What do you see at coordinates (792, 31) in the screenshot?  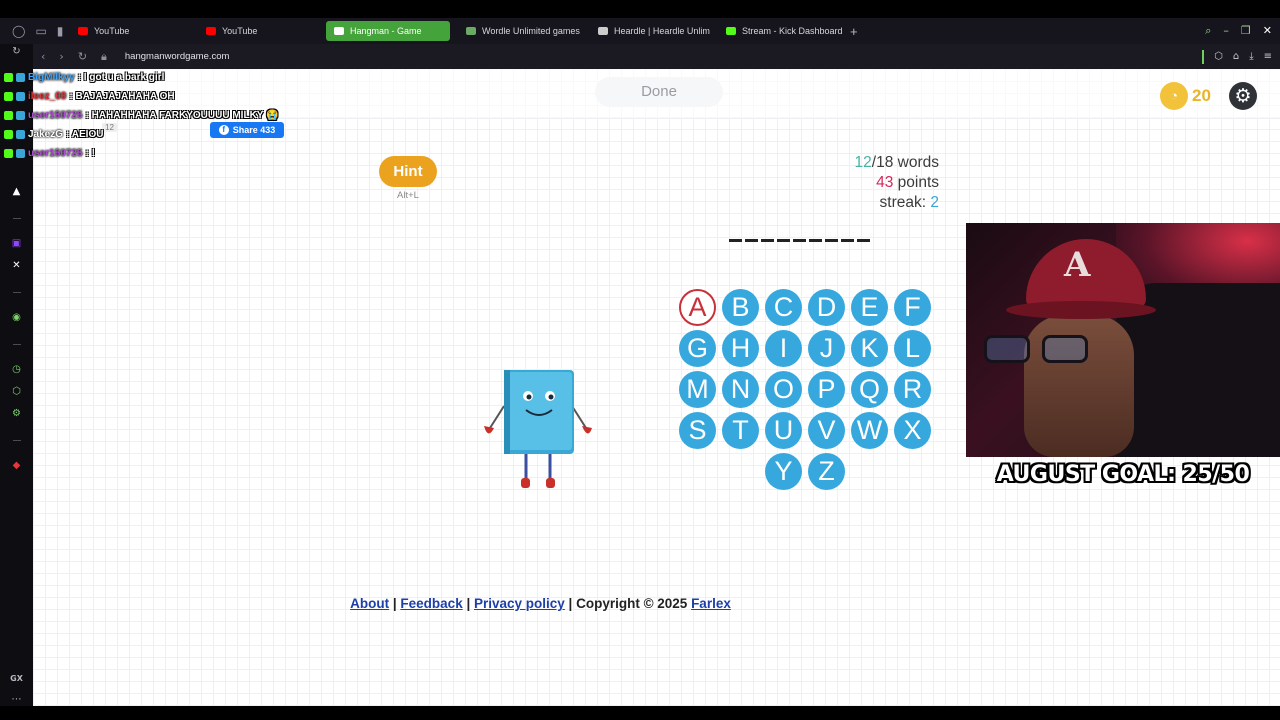 I see `tab-label: Stream - Kick Dashboard` at bounding box center [792, 31].